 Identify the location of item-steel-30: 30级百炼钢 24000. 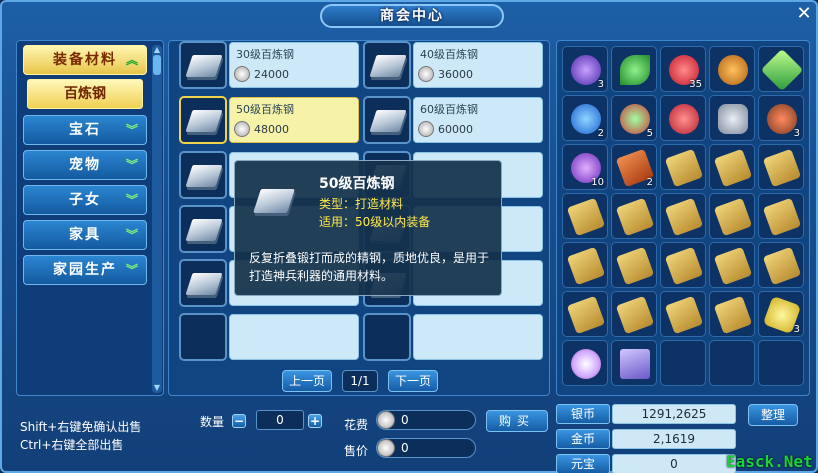
(269, 66).